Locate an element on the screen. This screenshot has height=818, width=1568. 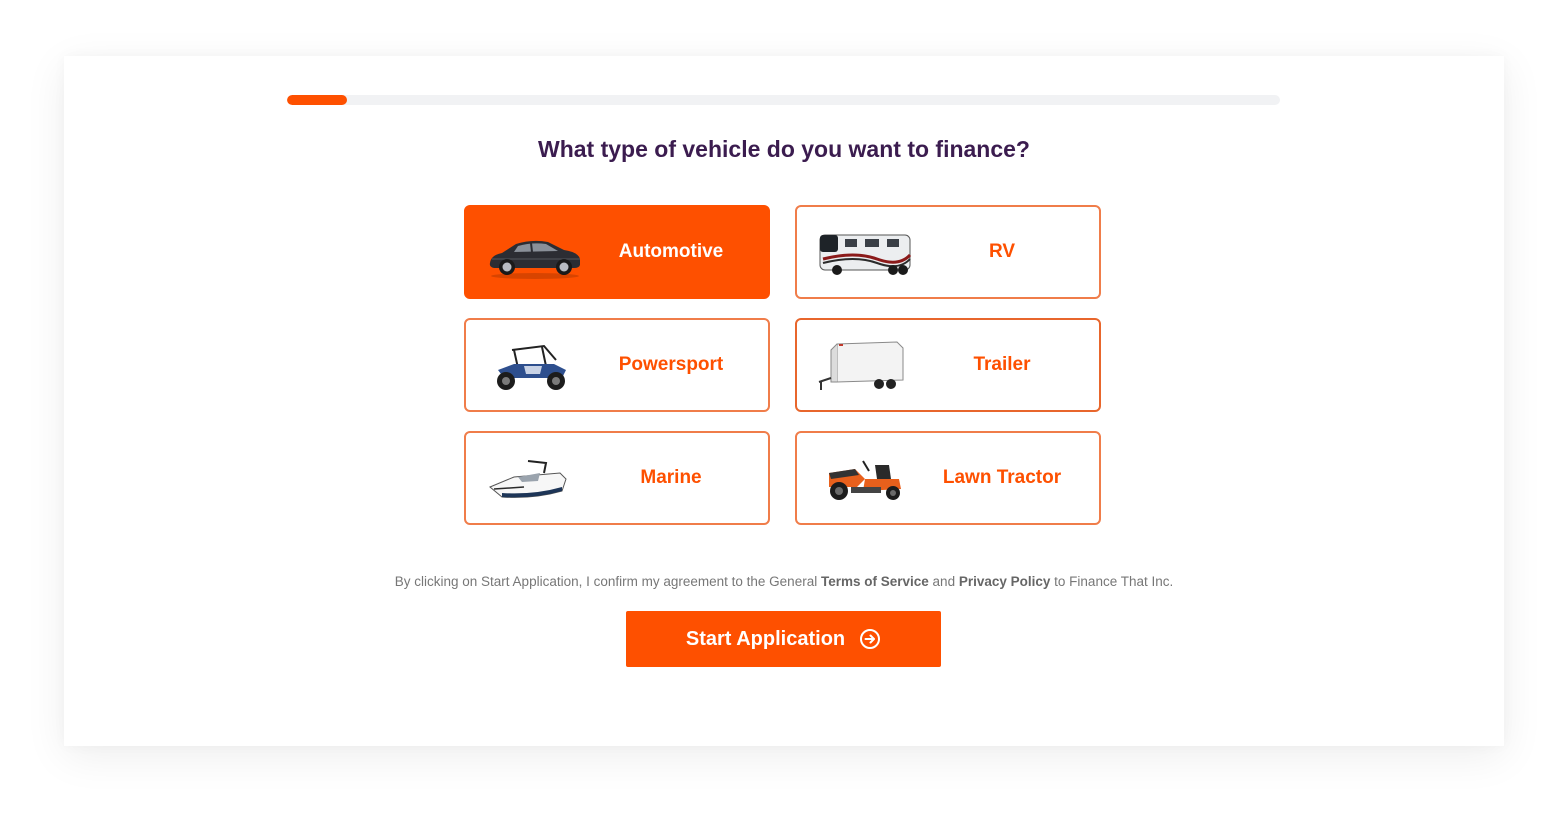
option-powersport: Powersport is located at coordinates (617, 365).